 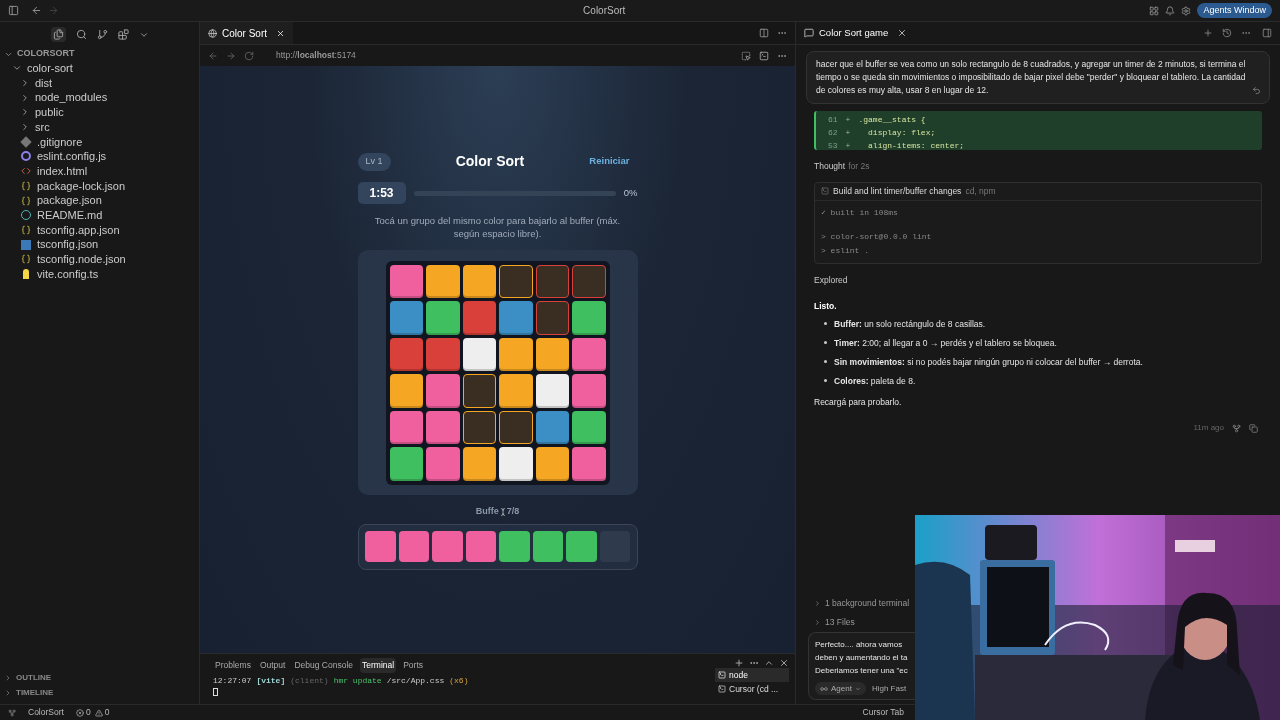 I want to click on undo-icon, so click(x=1256, y=90).